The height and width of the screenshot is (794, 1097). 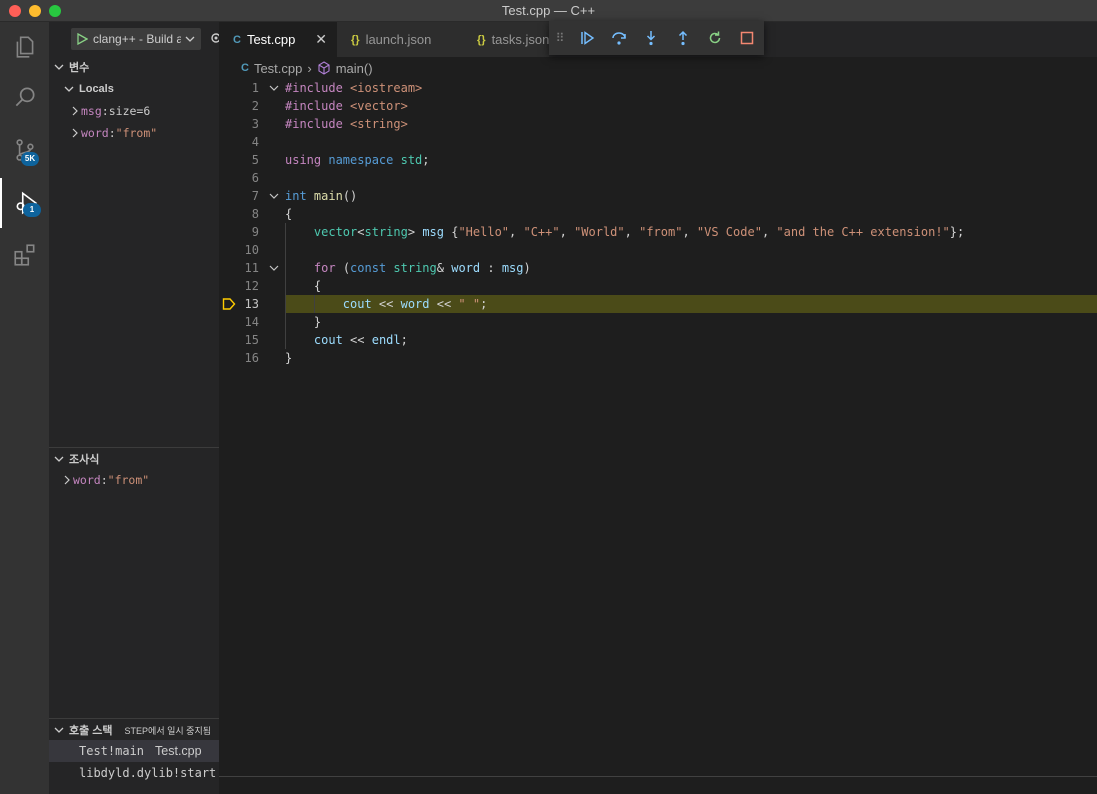 What do you see at coordinates (91, 111) in the screenshot?
I see `variable-name: msg` at bounding box center [91, 111].